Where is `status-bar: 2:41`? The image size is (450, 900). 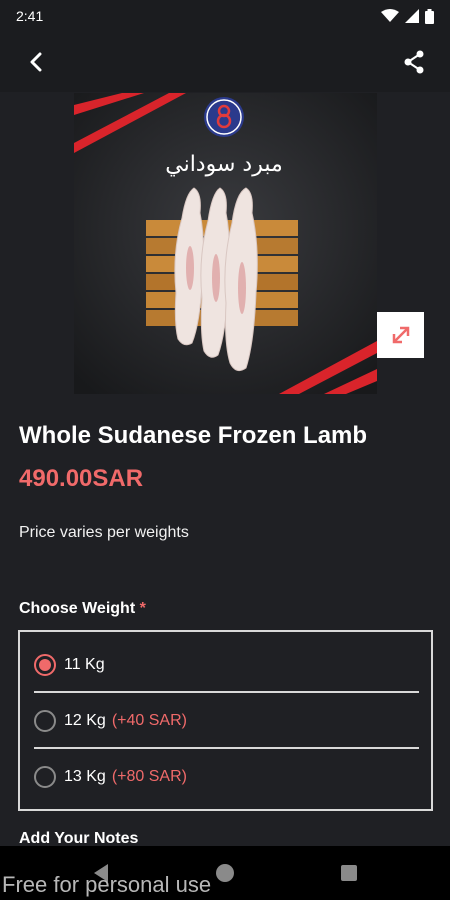
status-bar: 2:41 is located at coordinates (225, 16).